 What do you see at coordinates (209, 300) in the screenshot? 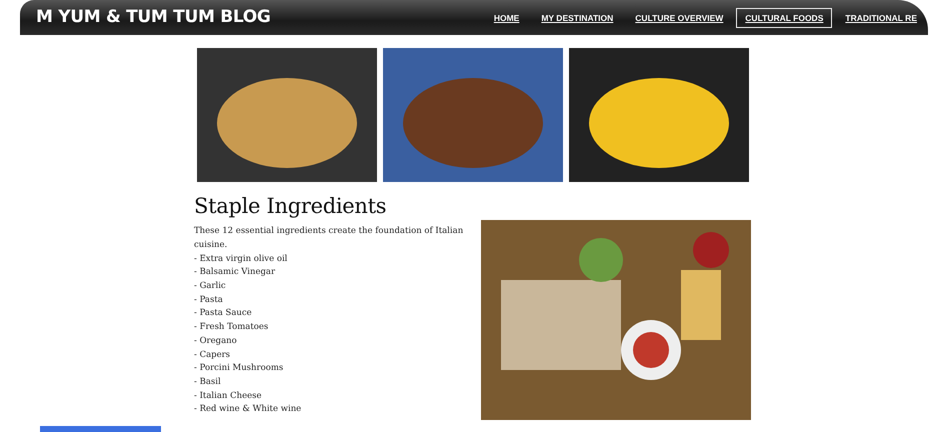
I see `ingredient-item: - Pasta` at bounding box center [209, 300].